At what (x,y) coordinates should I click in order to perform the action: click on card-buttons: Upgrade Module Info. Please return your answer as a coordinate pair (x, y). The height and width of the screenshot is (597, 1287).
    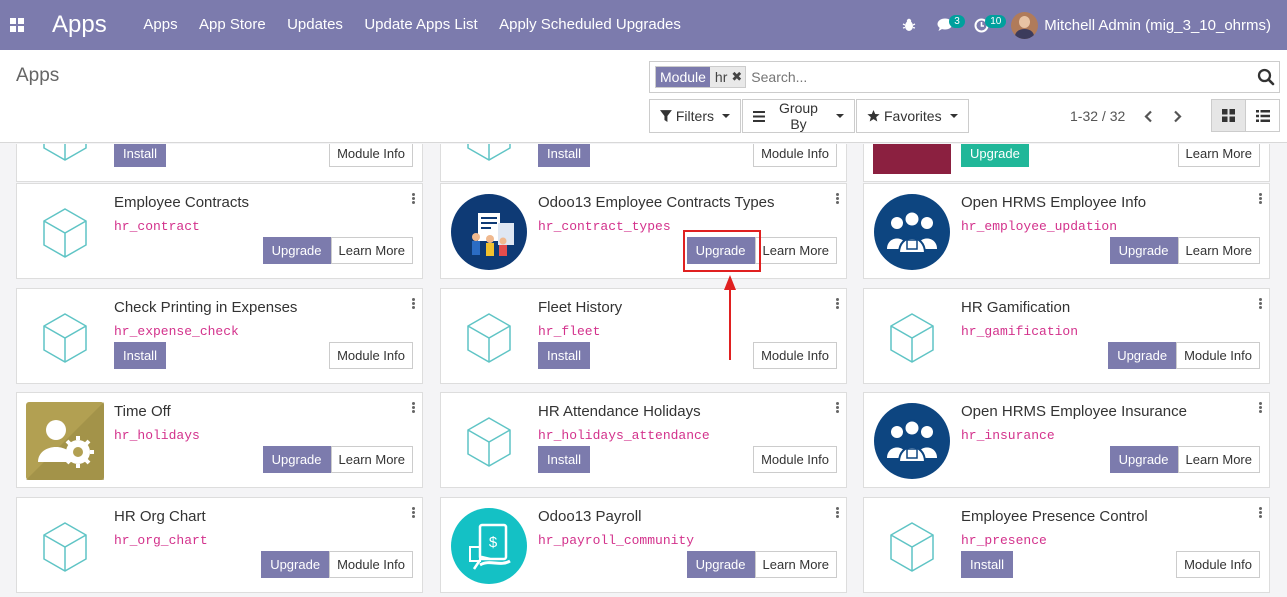
    Looking at the image, I should click on (1184, 355).